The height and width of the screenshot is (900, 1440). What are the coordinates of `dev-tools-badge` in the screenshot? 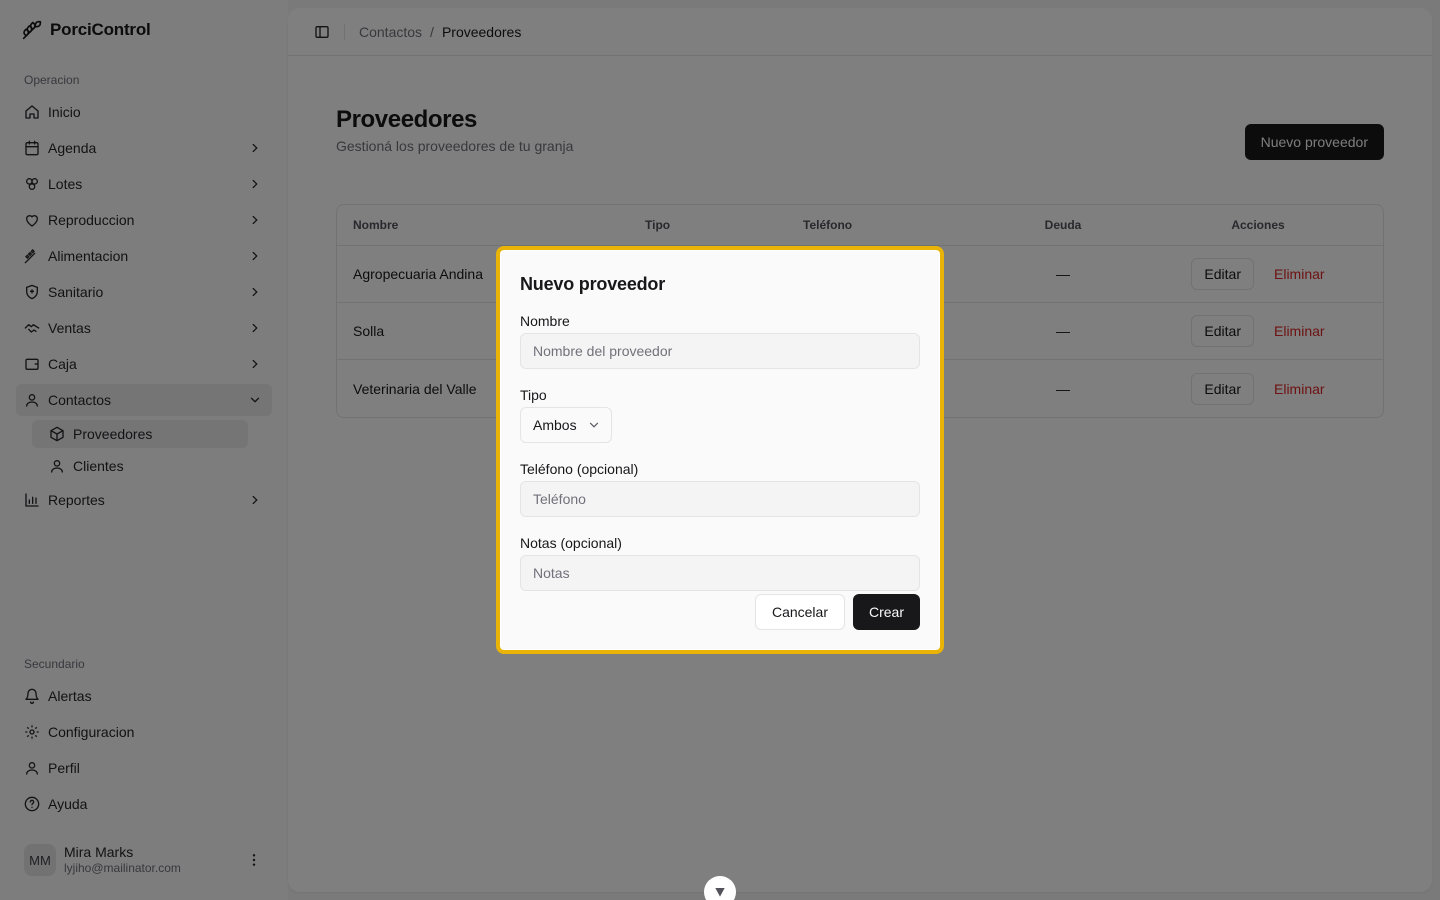 It's located at (720, 888).